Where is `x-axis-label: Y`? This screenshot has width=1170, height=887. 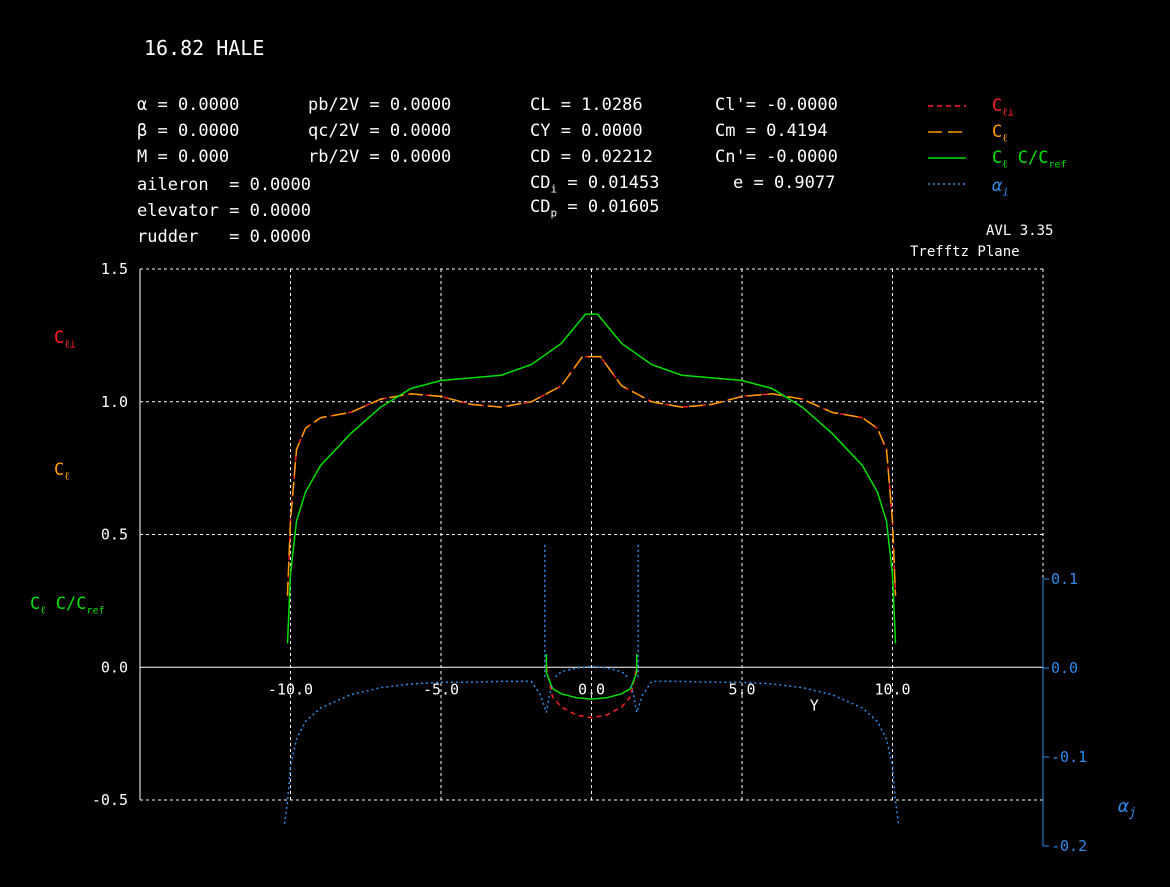
x-axis-label: Y is located at coordinates (814, 705).